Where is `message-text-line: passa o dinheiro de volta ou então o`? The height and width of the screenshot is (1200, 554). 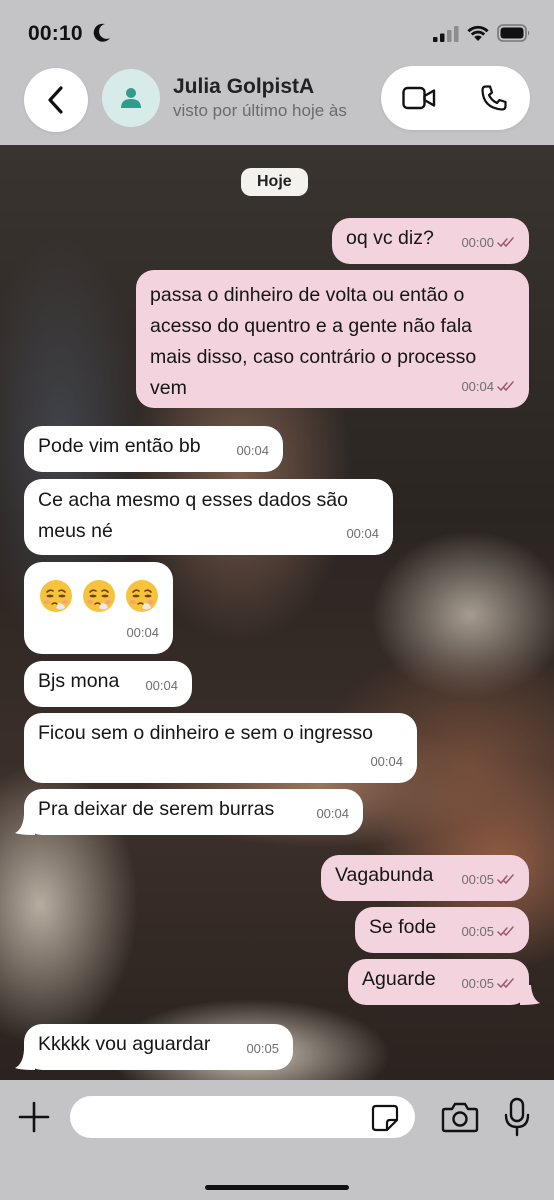 message-text-line: passa o dinheiro de volta ou então o is located at coordinates (307, 295).